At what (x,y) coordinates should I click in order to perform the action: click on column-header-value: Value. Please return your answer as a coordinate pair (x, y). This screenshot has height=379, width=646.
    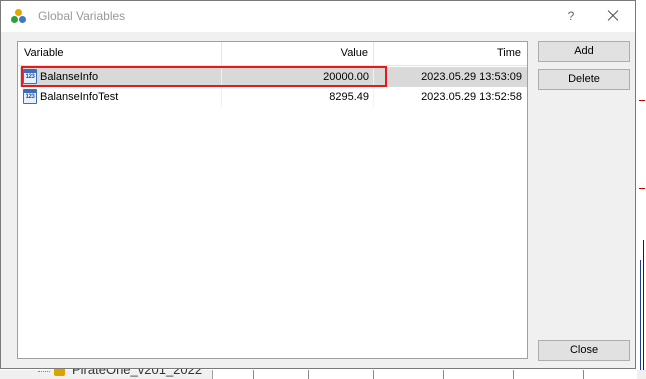
    Looking at the image, I should click on (295, 53).